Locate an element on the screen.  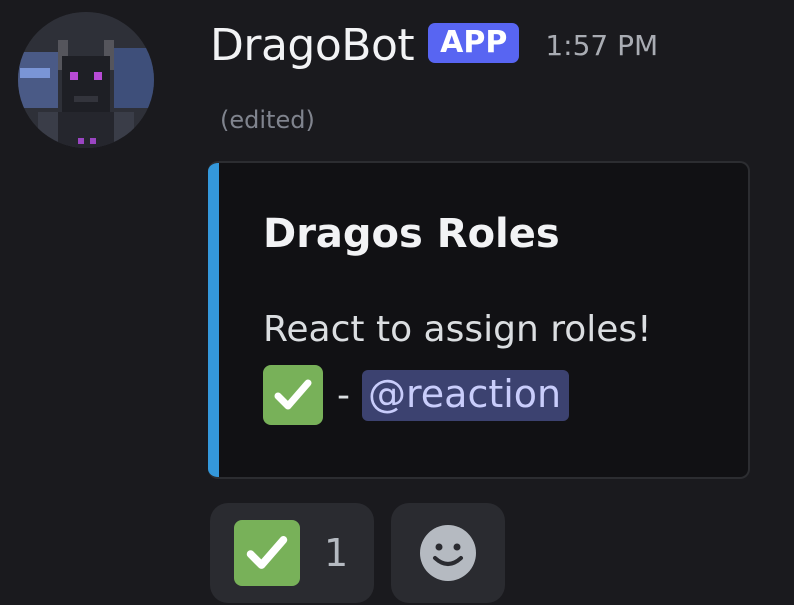
bot-avatar-icon is located at coordinates (86, 80).